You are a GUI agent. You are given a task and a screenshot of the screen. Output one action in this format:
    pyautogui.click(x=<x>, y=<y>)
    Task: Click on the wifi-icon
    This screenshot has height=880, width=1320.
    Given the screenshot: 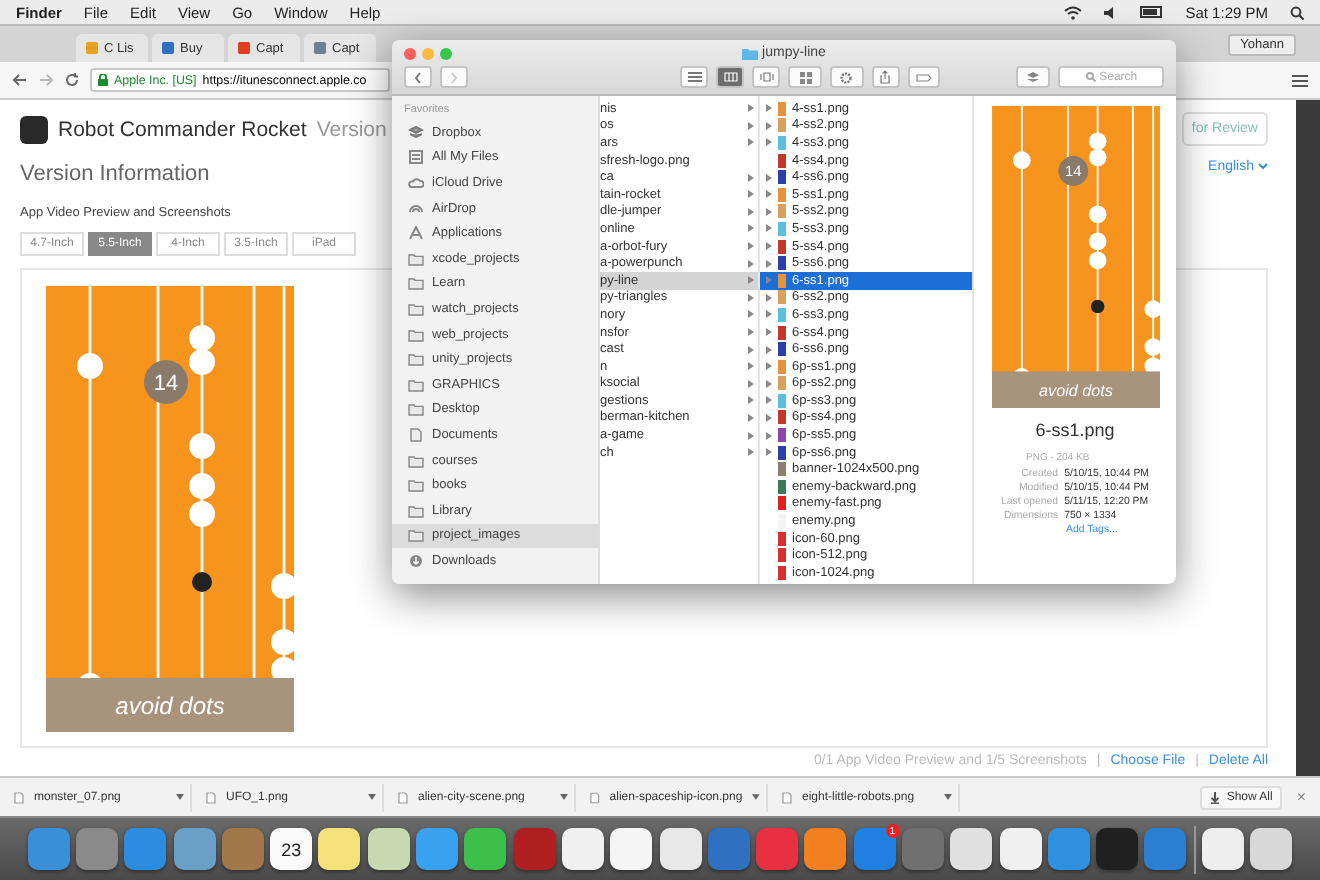 What is the action you would take?
    pyautogui.click(x=1072, y=12)
    